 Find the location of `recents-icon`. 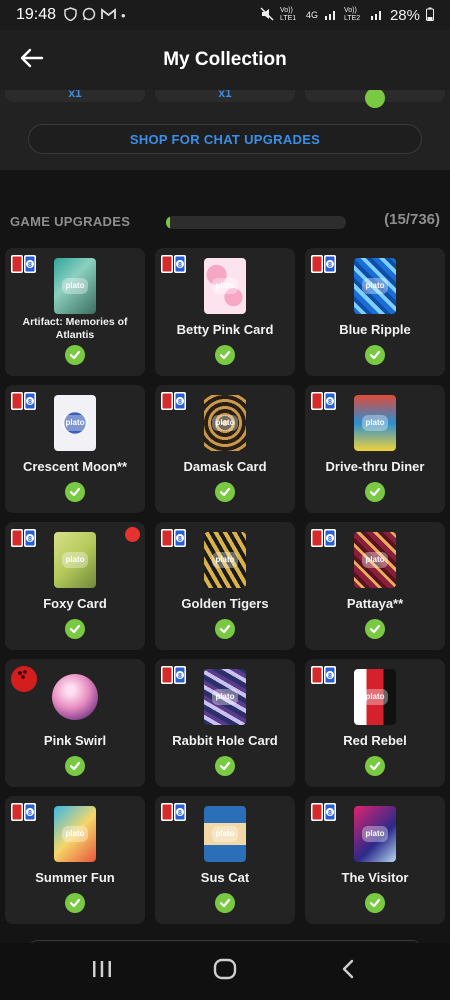

recents-icon is located at coordinates (102, 971).